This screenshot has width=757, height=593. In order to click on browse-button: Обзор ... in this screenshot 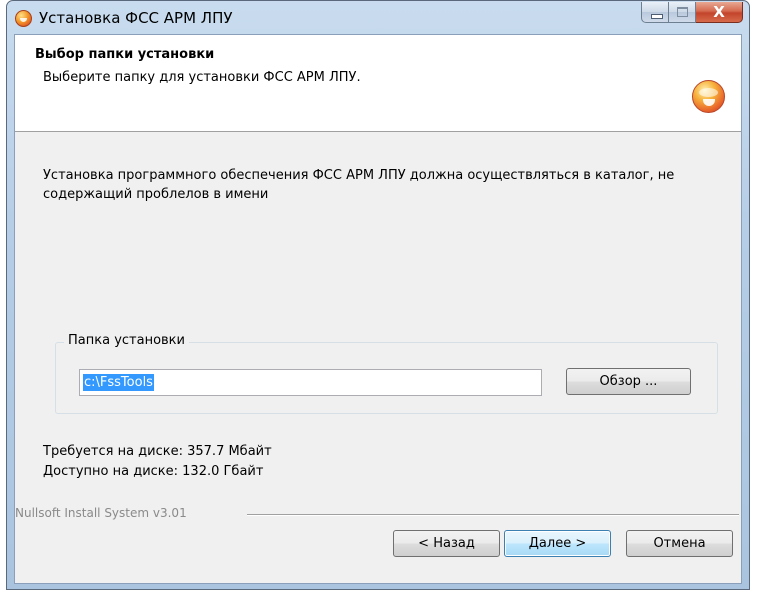, I will do `click(628, 381)`.